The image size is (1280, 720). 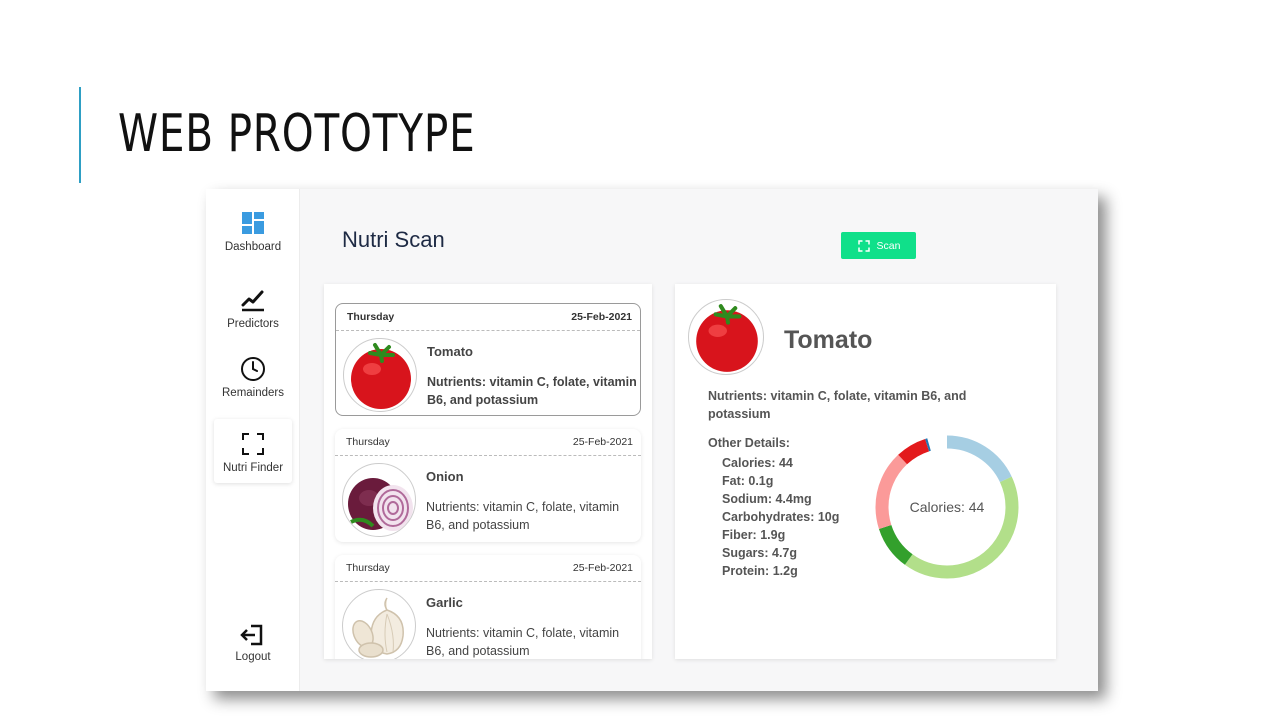 I want to click on sidebar-item-dashboard: Dashboard, so click(x=253, y=240).